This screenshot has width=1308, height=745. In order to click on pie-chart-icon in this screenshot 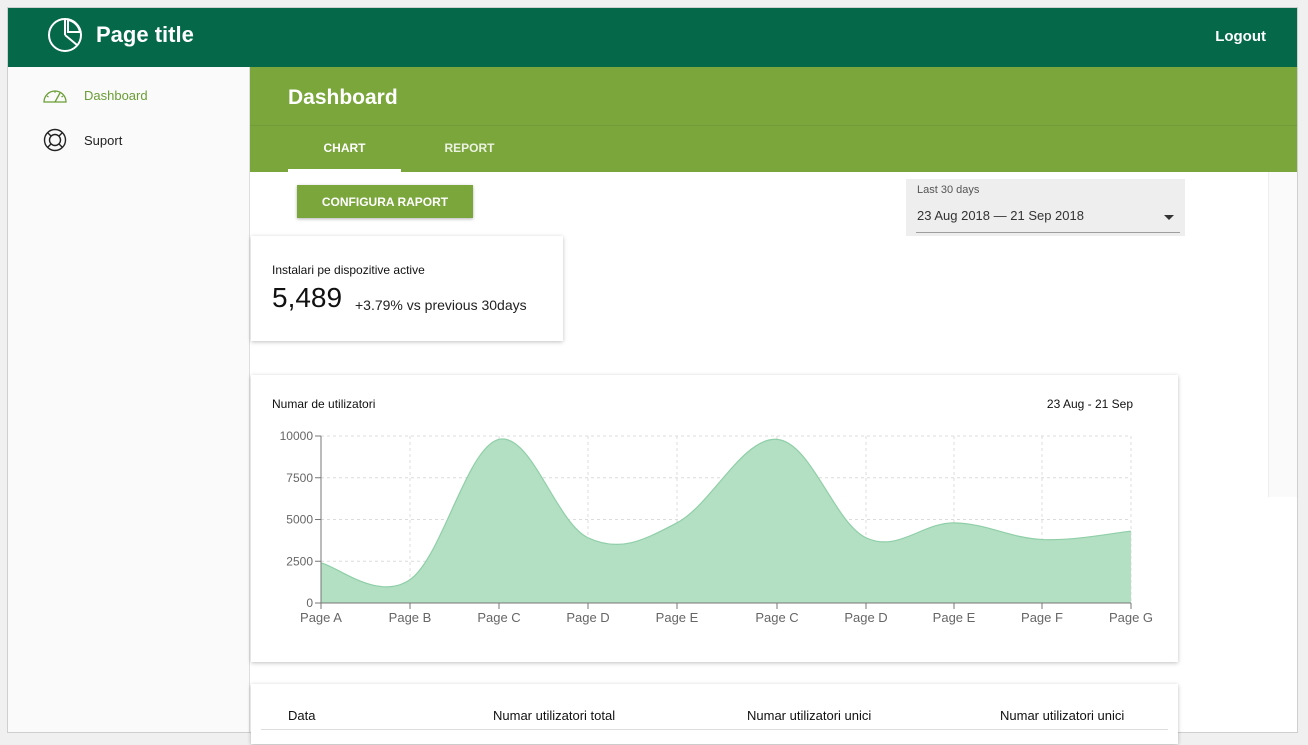, I will do `click(65, 35)`.